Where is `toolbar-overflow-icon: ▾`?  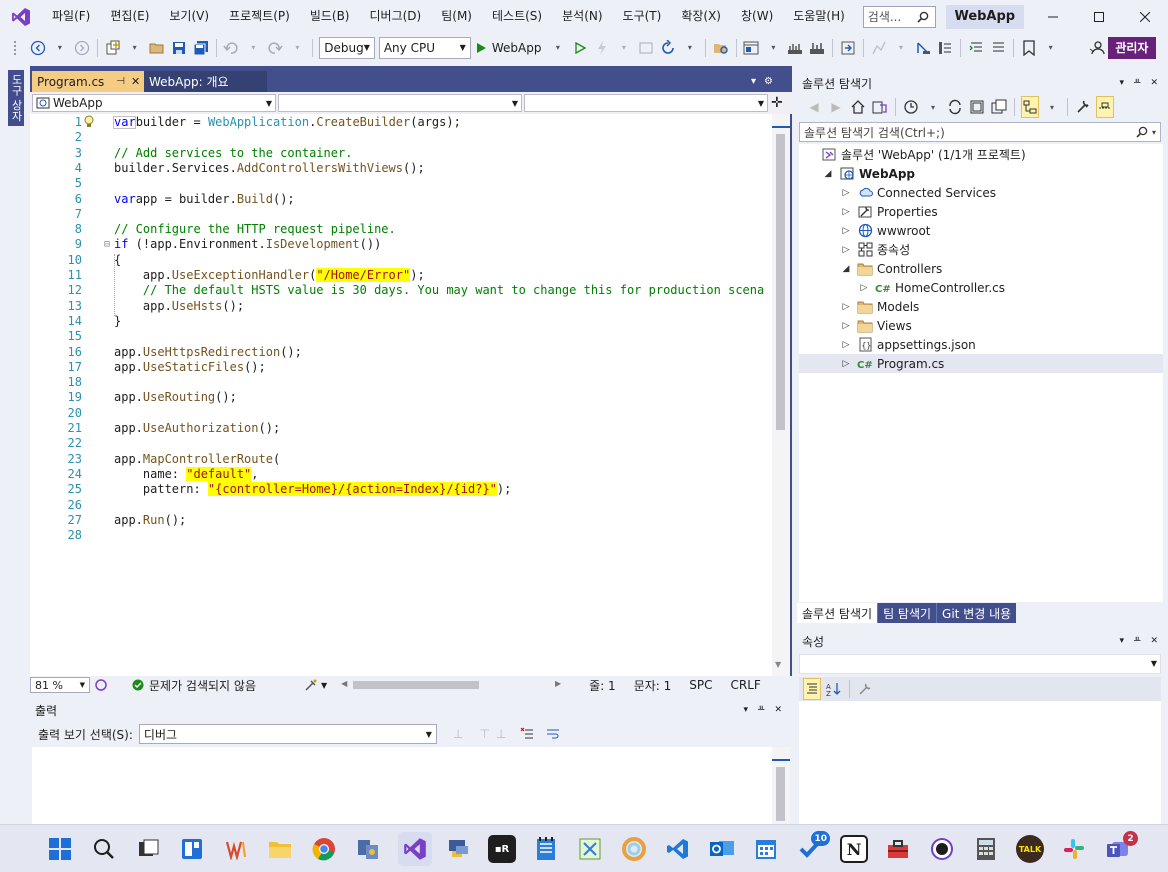
toolbar-overflow-icon: ▾ is located at coordinates (1051, 48).